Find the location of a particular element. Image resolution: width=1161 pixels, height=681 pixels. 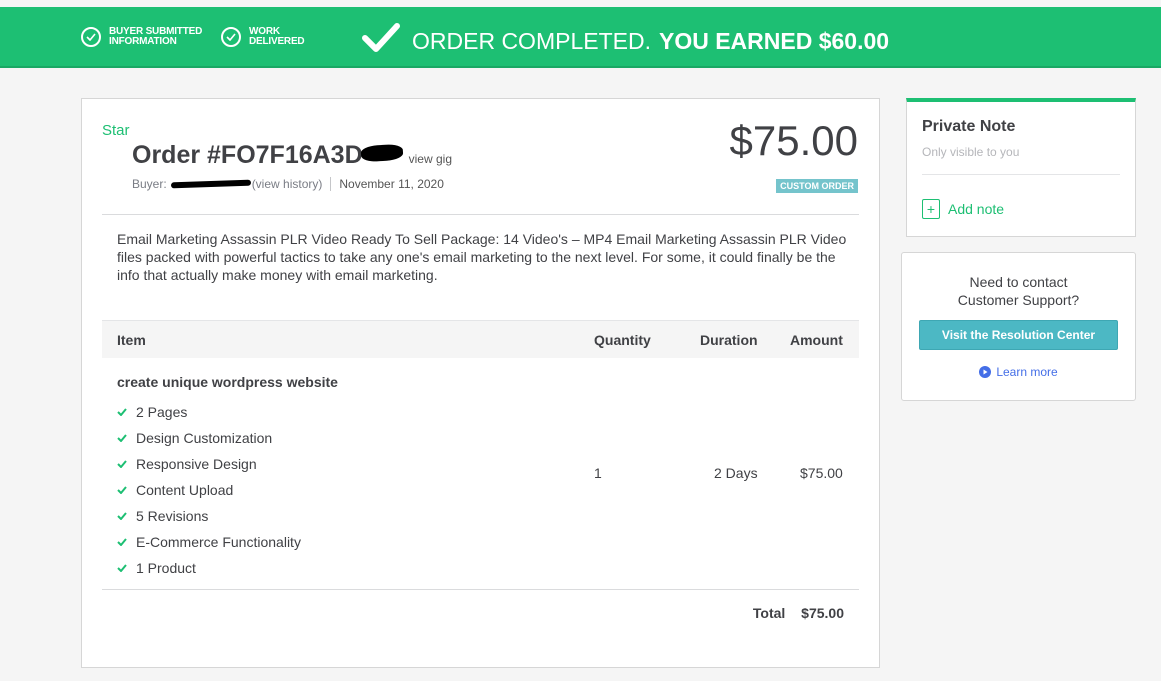

order-title: Order #FO7F16A3D view gig is located at coordinates (292, 155).